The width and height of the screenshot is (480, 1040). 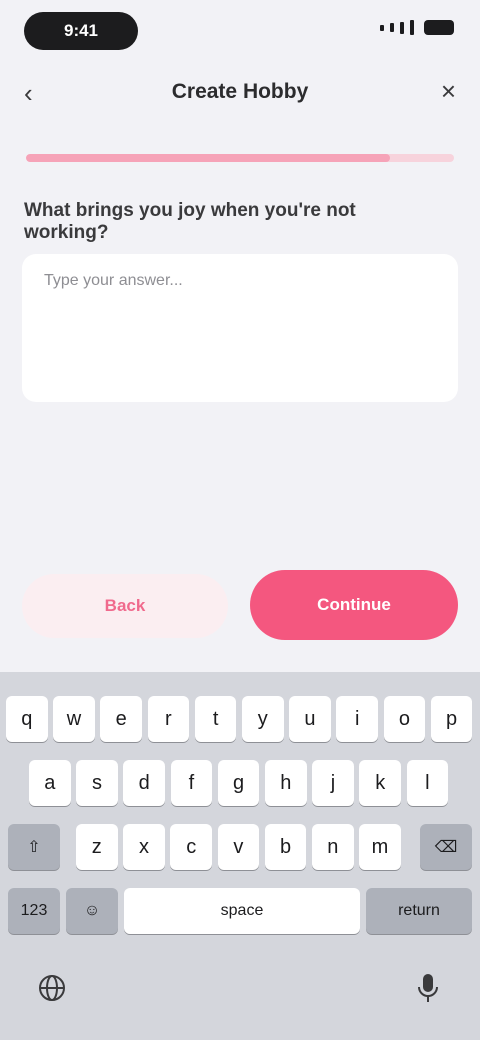 What do you see at coordinates (310, 719) in the screenshot?
I see `key-6: u` at bounding box center [310, 719].